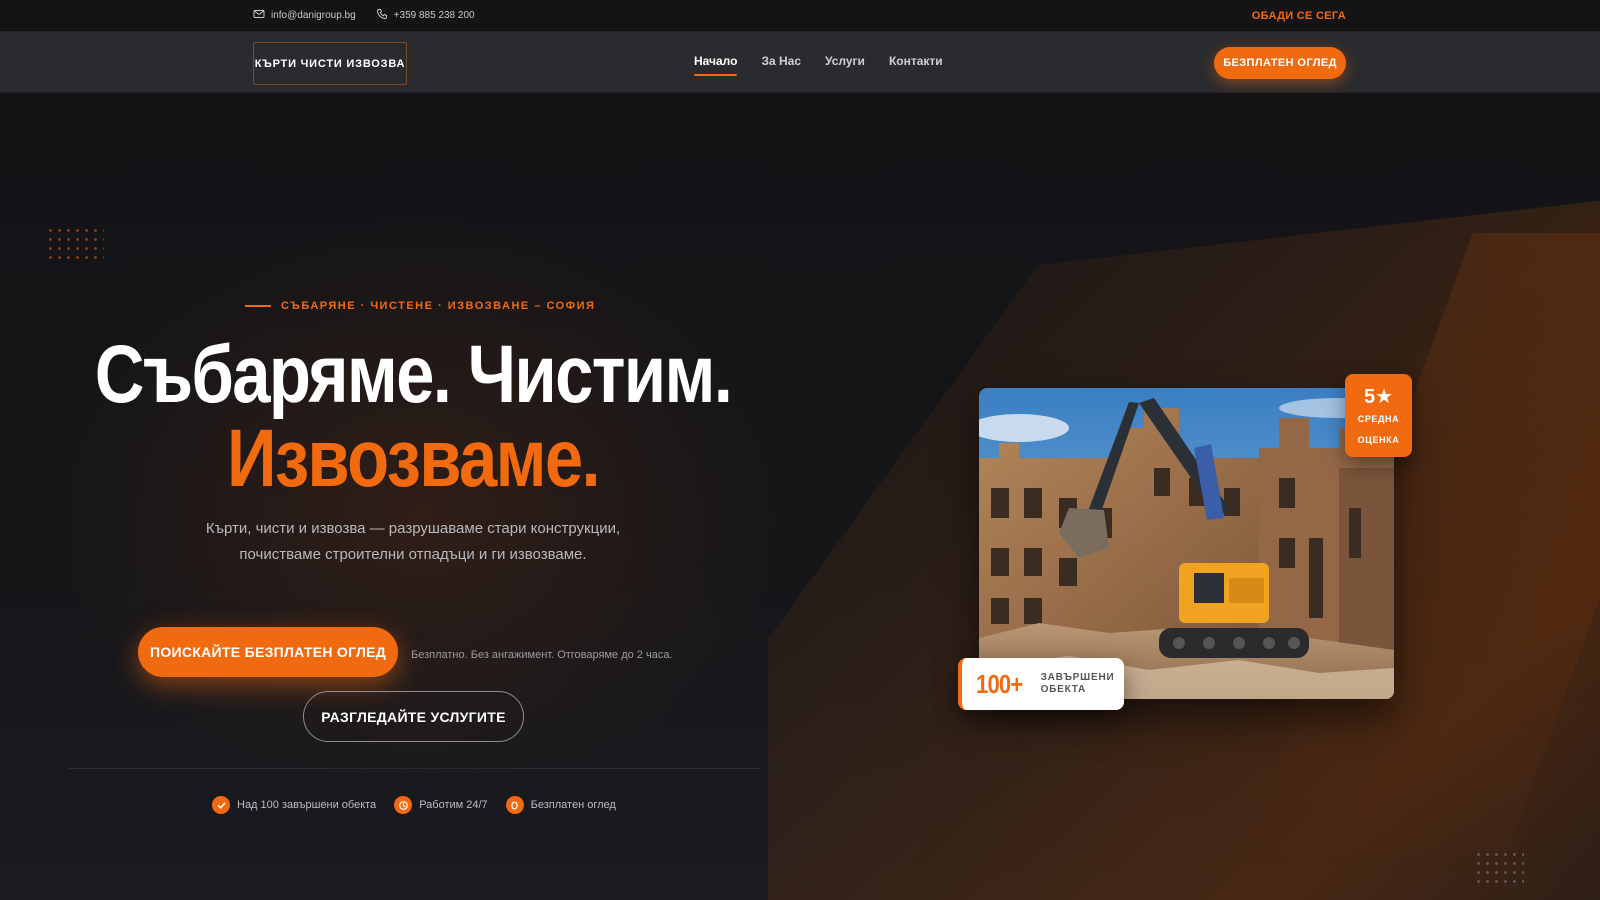 The height and width of the screenshot is (900, 1600). What do you see at coordinates (781, 64) in the screenshot?
I see `nav-link-about: За Нас` at bounding box center [781, 64].